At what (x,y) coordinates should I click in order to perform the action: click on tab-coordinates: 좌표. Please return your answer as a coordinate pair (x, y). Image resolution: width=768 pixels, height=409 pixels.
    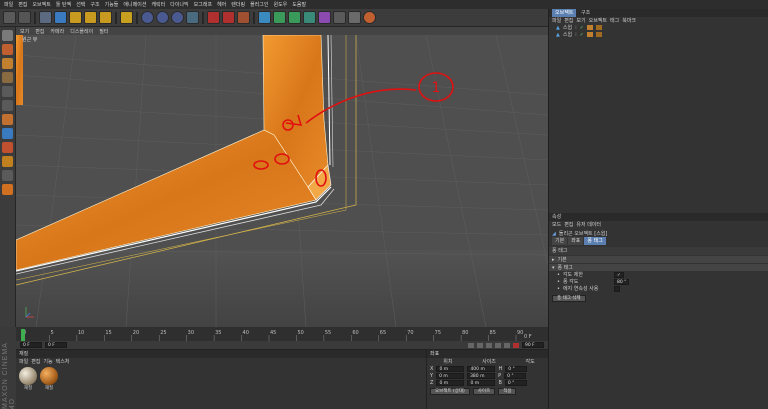
    Looking at the image, I should click on (576, 240).